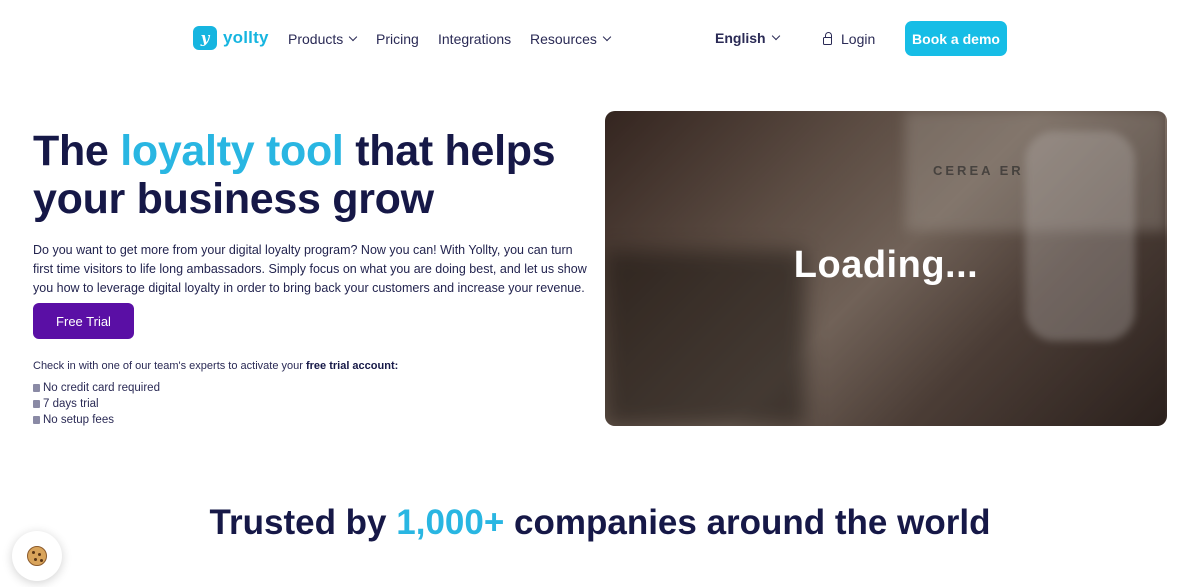  Describe the element at coordinates (246, 37) in the screenshot. I see `logo-text: yollty` at that location.